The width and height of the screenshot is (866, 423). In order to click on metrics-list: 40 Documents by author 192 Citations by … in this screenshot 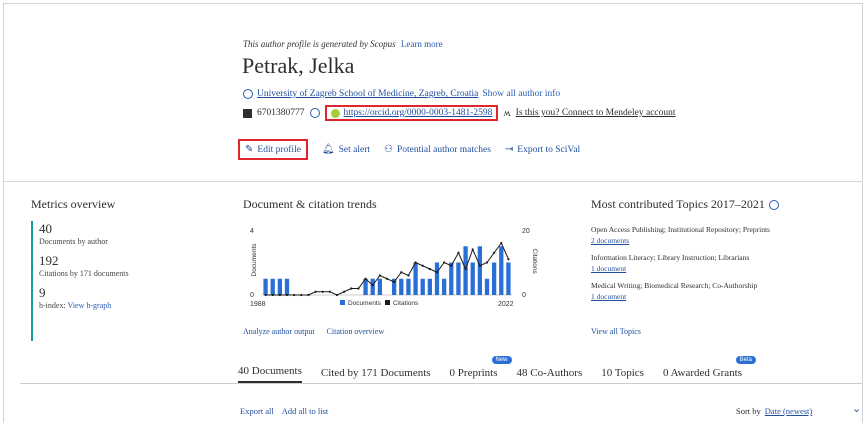, I will do `click(110, 281)`.